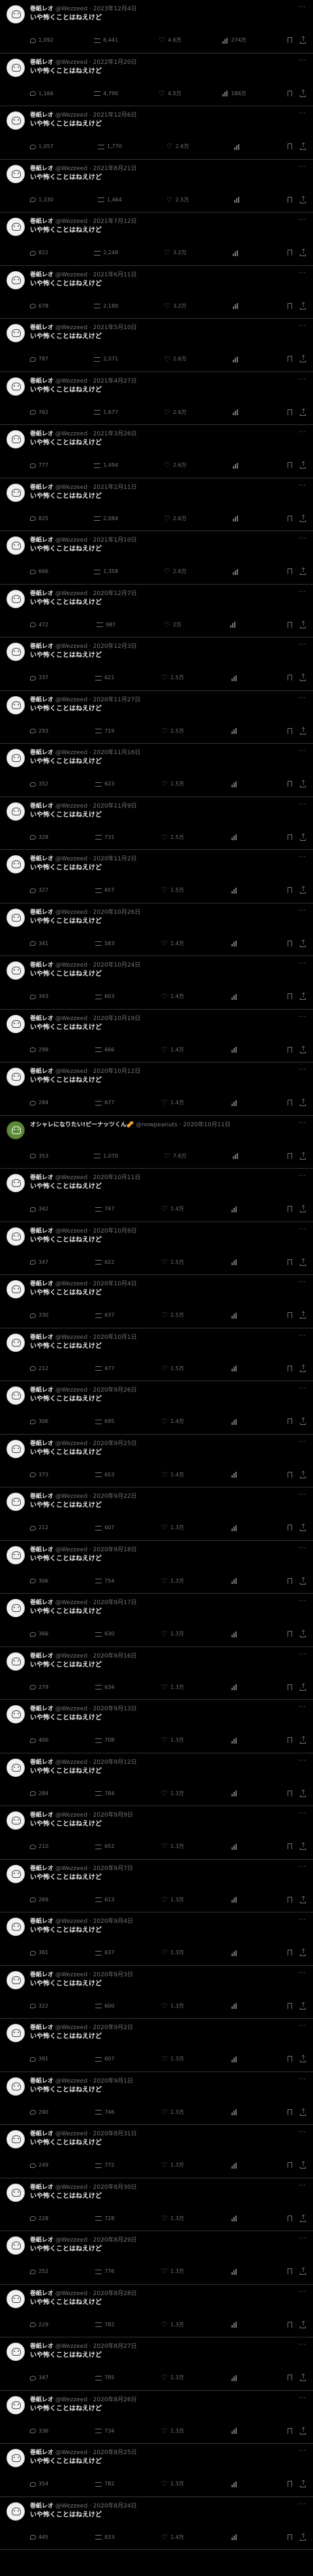  Describe the element at coordinates (117, 912) in the screenshot. I see `tweet-date: 2020年10月26日` at that location.